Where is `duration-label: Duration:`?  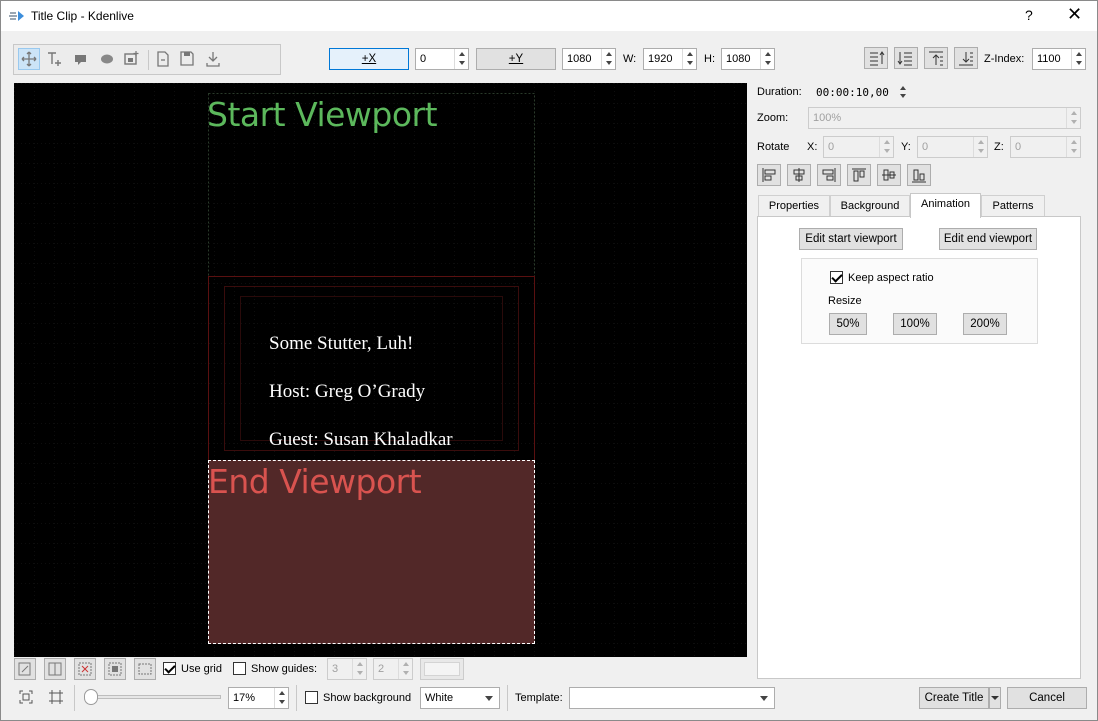 duration-label: Duration: is located at coordinates (779, 92).